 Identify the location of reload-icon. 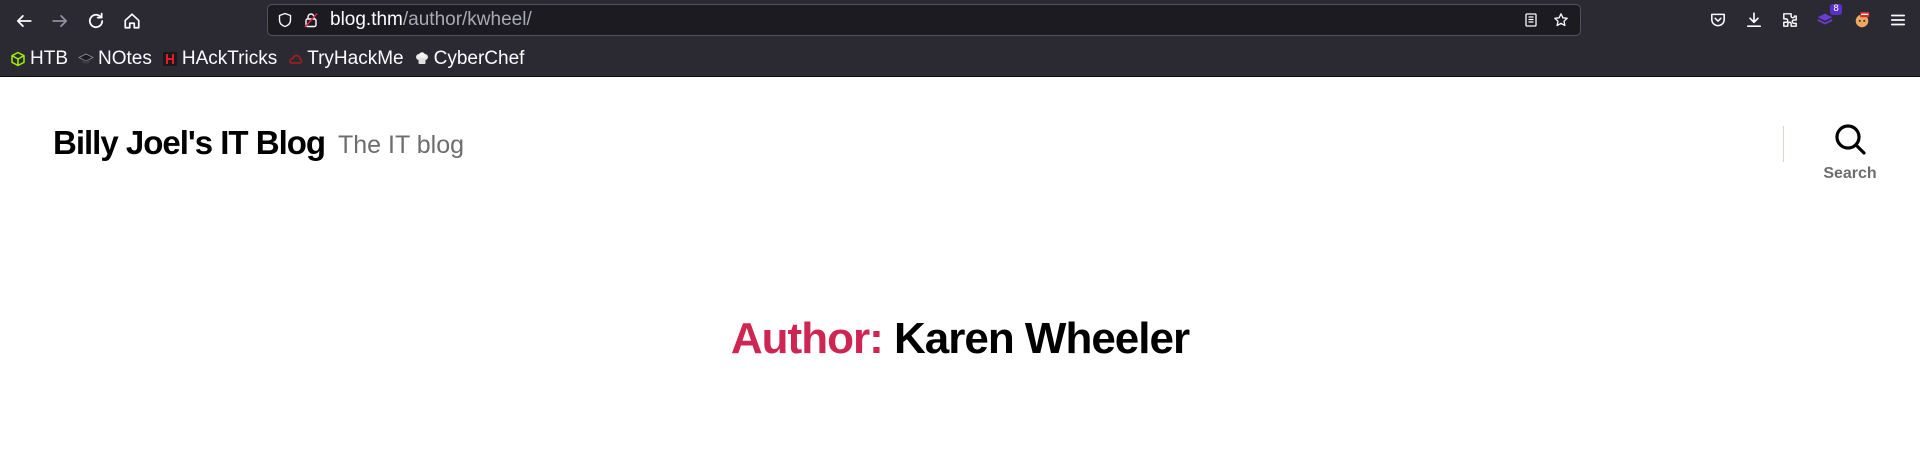
(96, 21).